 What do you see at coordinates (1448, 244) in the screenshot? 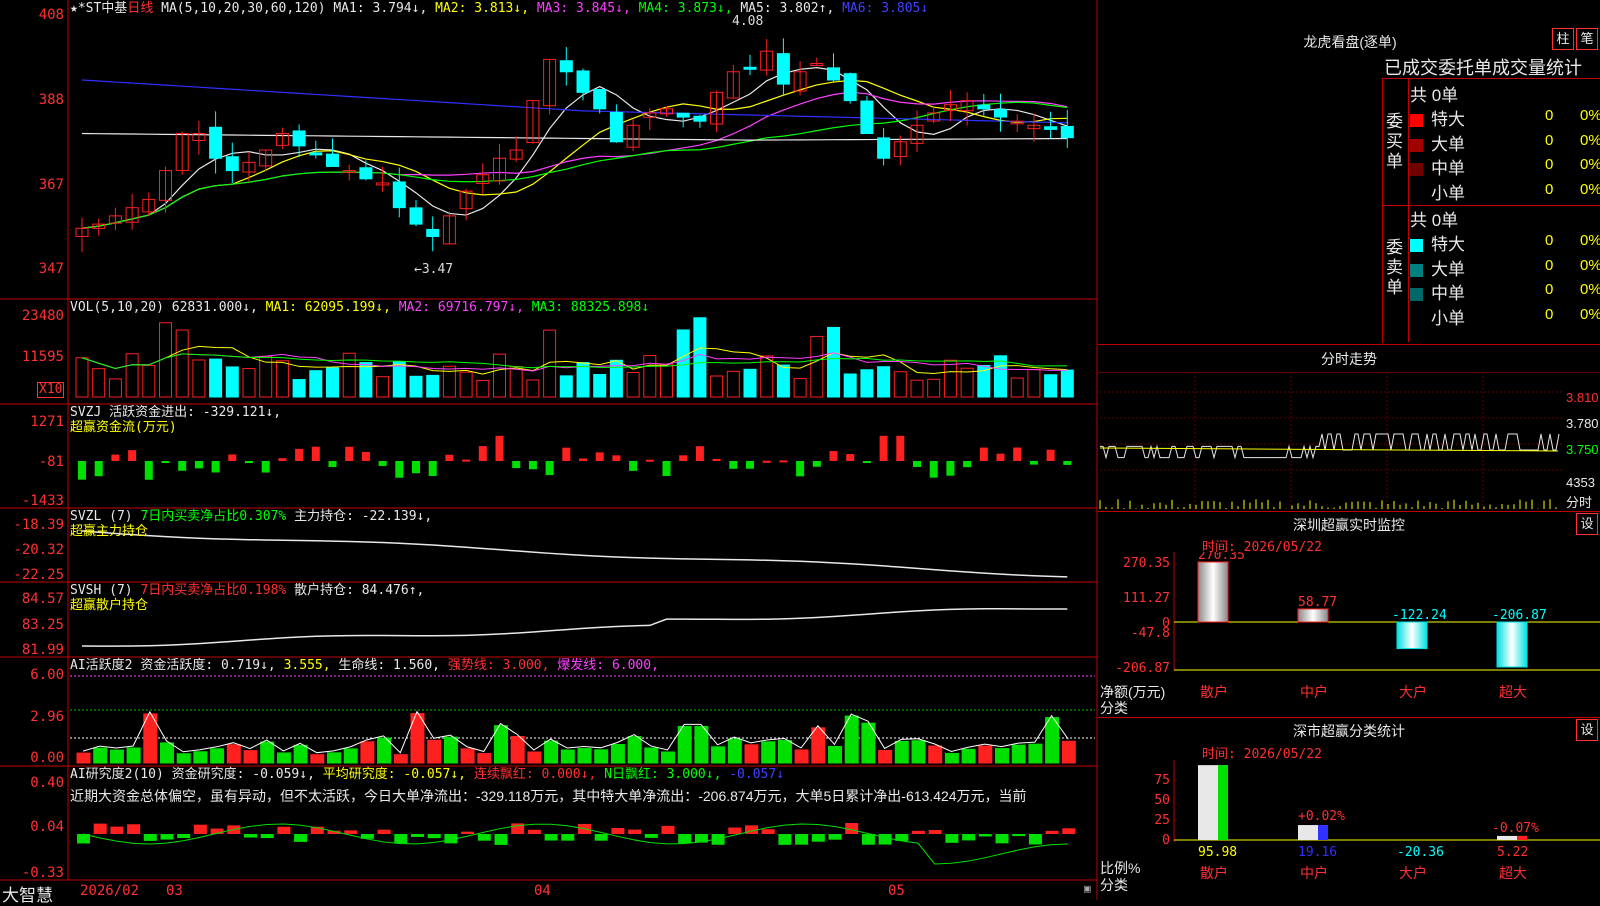
I see `sell-row-name: 特大` at bounding box center [1448, 244].